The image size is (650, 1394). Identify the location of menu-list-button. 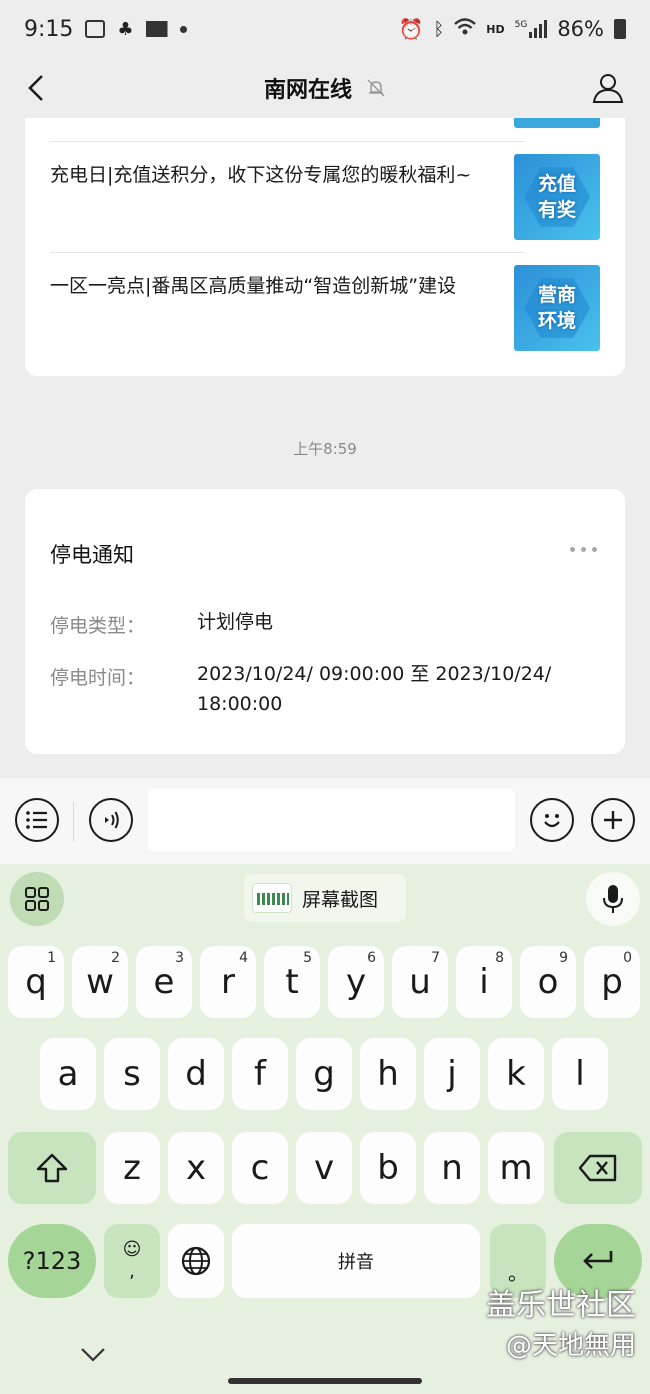
(37, 820).